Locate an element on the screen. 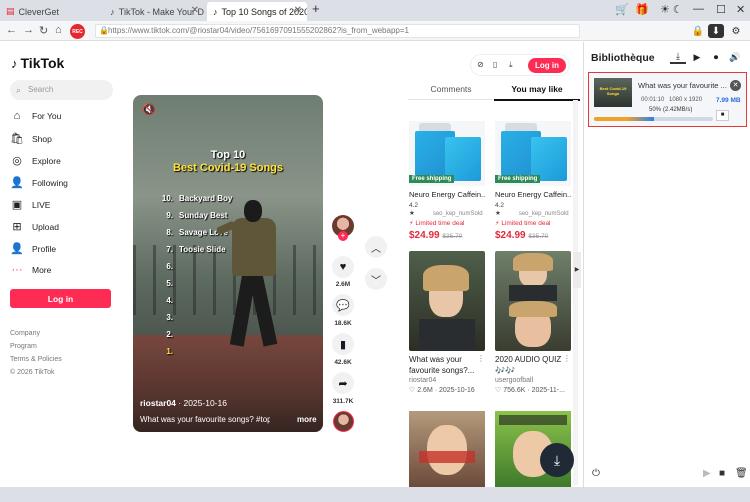 The width and height of the screenshot is (750, 502). user-plus-icon: 👤 is located at coordinates (17, 183).